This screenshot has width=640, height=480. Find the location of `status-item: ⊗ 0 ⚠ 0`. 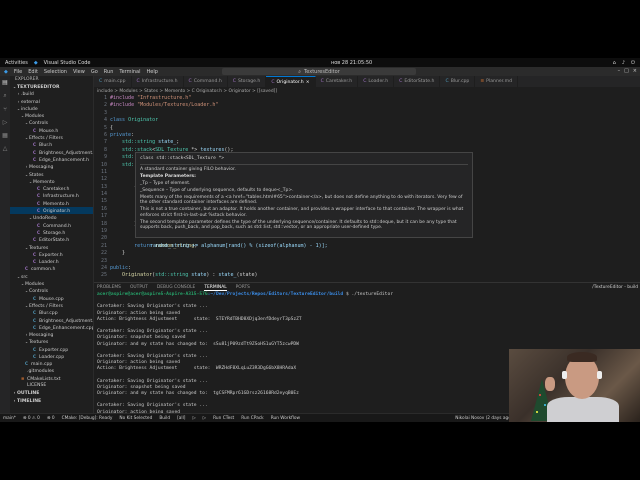

status-item: ⊗ 0 ⚠ 0 is located at coordinates (31, 418).